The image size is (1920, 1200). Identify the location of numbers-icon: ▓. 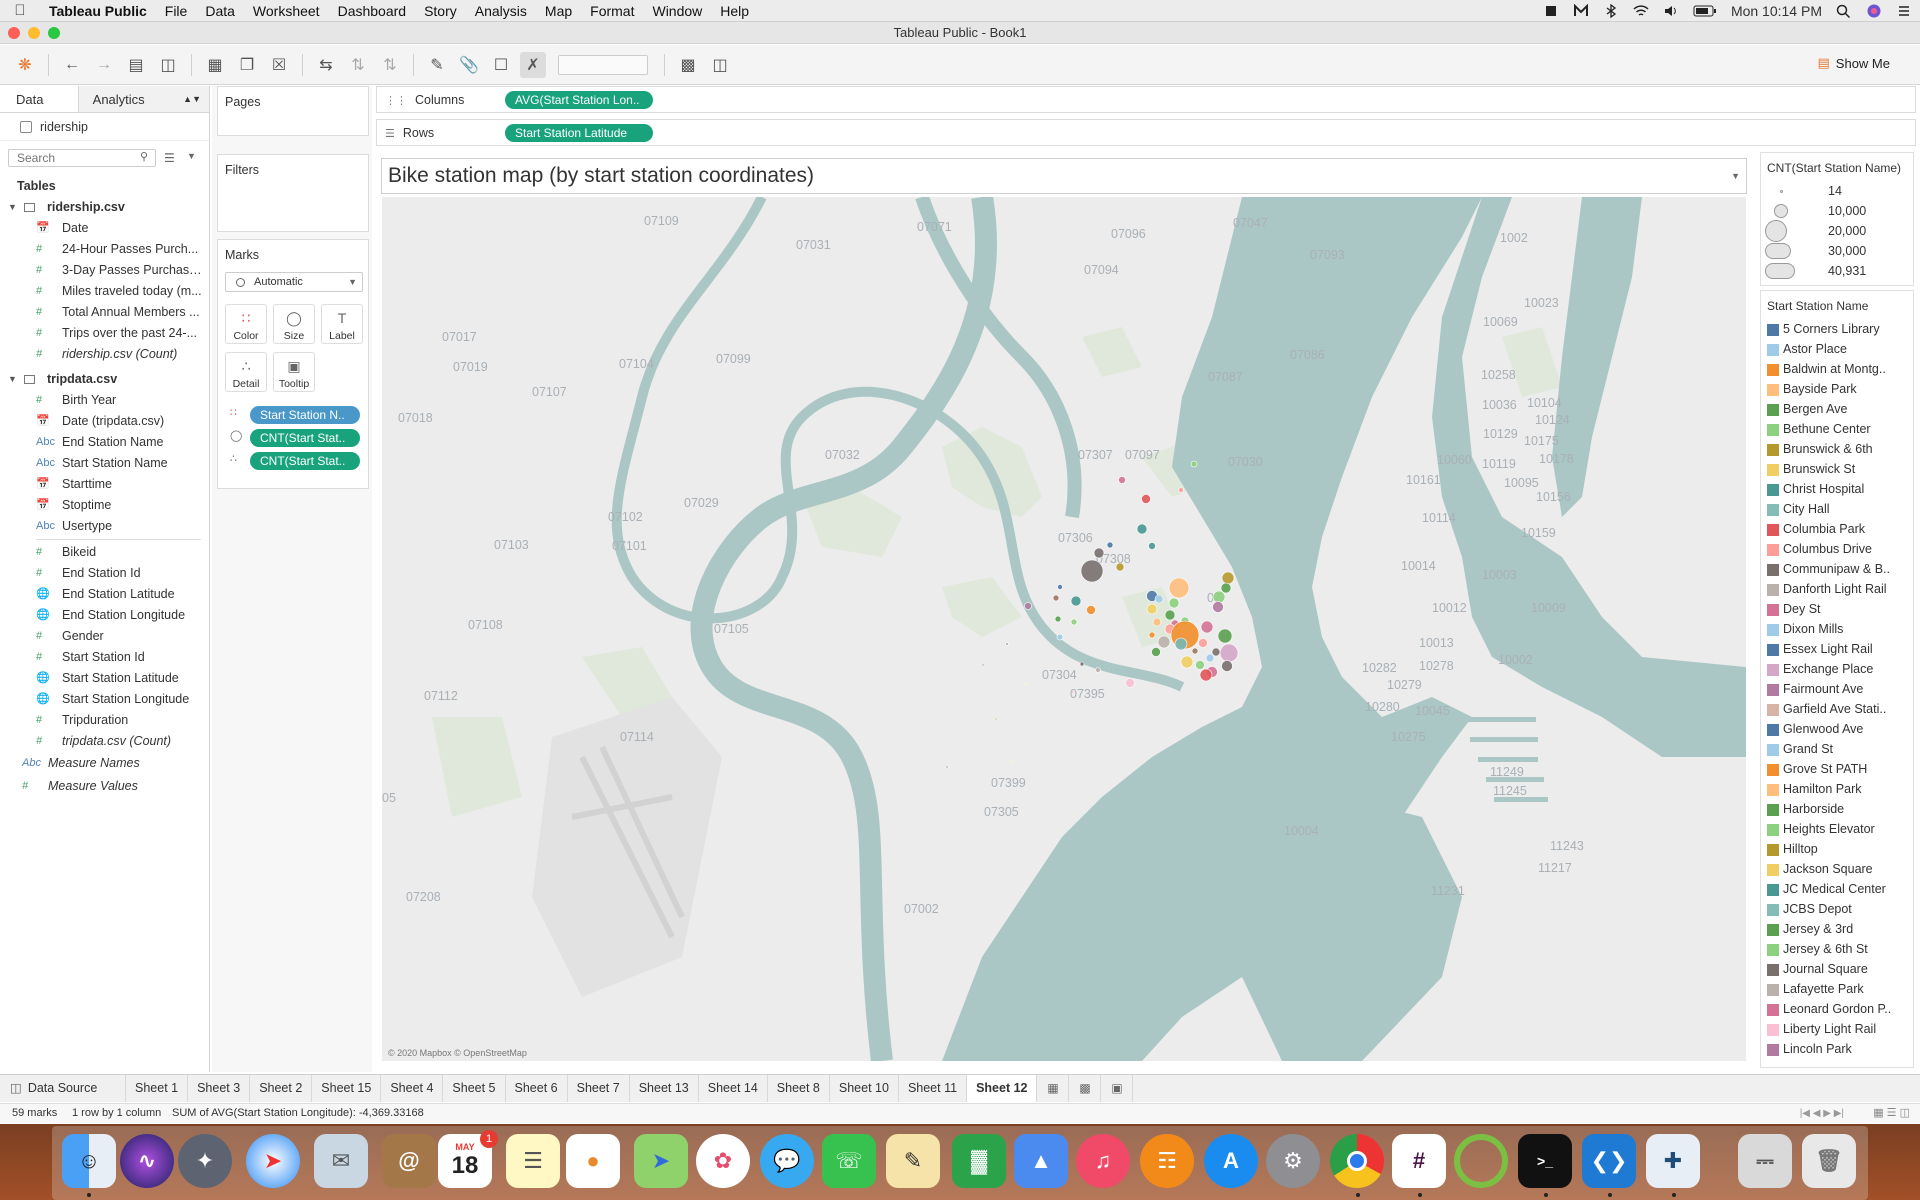
(979, 1161).